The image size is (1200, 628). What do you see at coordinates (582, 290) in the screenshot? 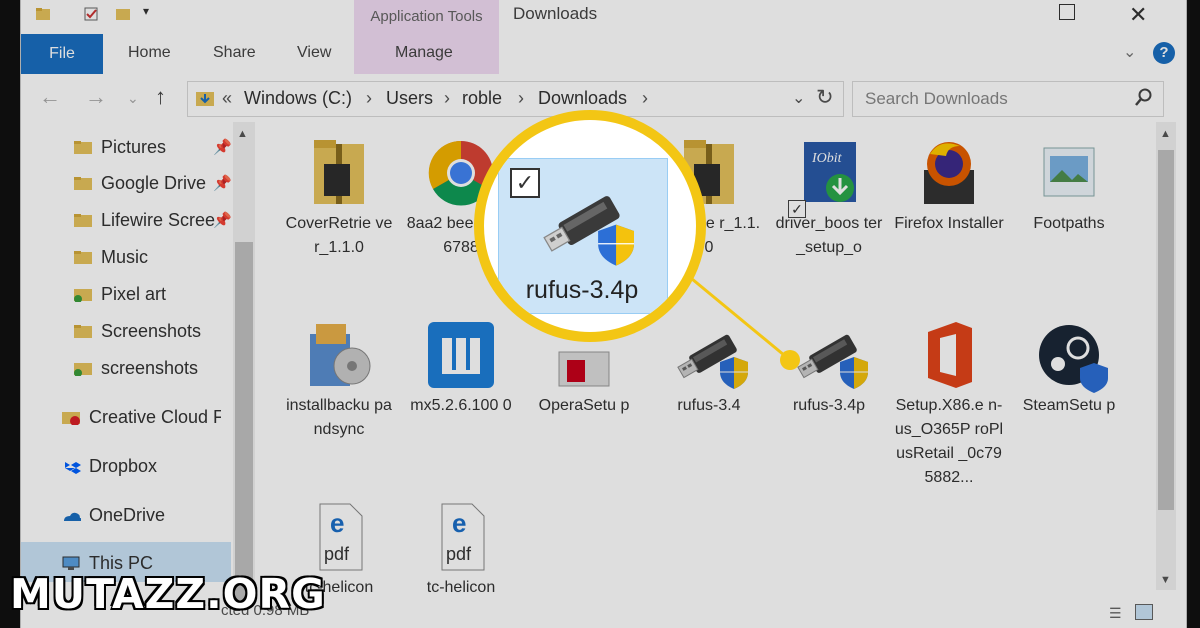
I see `magnified-file-name: rufus-3.4p` at bounding box center [582, 290].